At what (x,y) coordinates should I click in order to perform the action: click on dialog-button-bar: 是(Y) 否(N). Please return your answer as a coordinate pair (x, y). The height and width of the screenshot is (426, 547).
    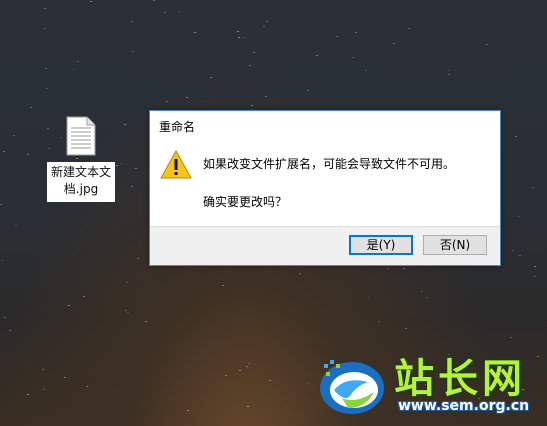
    Looking at the image, I should click on (325, 245).